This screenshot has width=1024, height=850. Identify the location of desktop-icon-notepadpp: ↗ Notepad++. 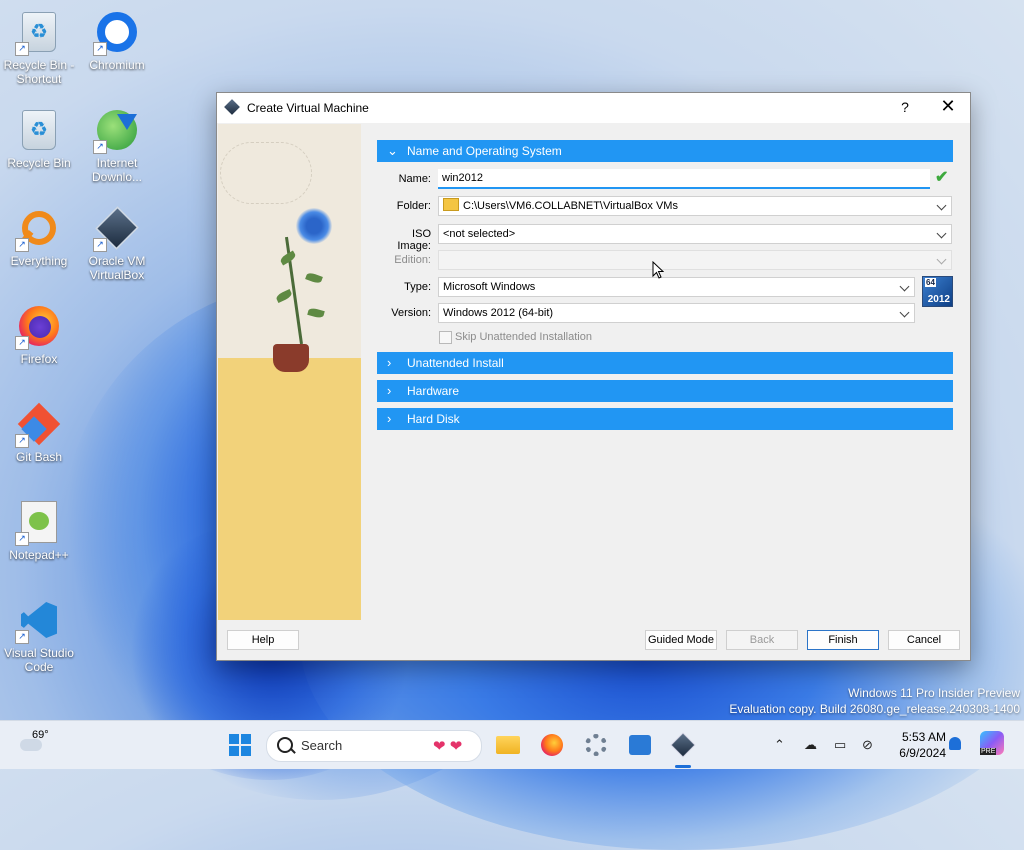
(39, 531).